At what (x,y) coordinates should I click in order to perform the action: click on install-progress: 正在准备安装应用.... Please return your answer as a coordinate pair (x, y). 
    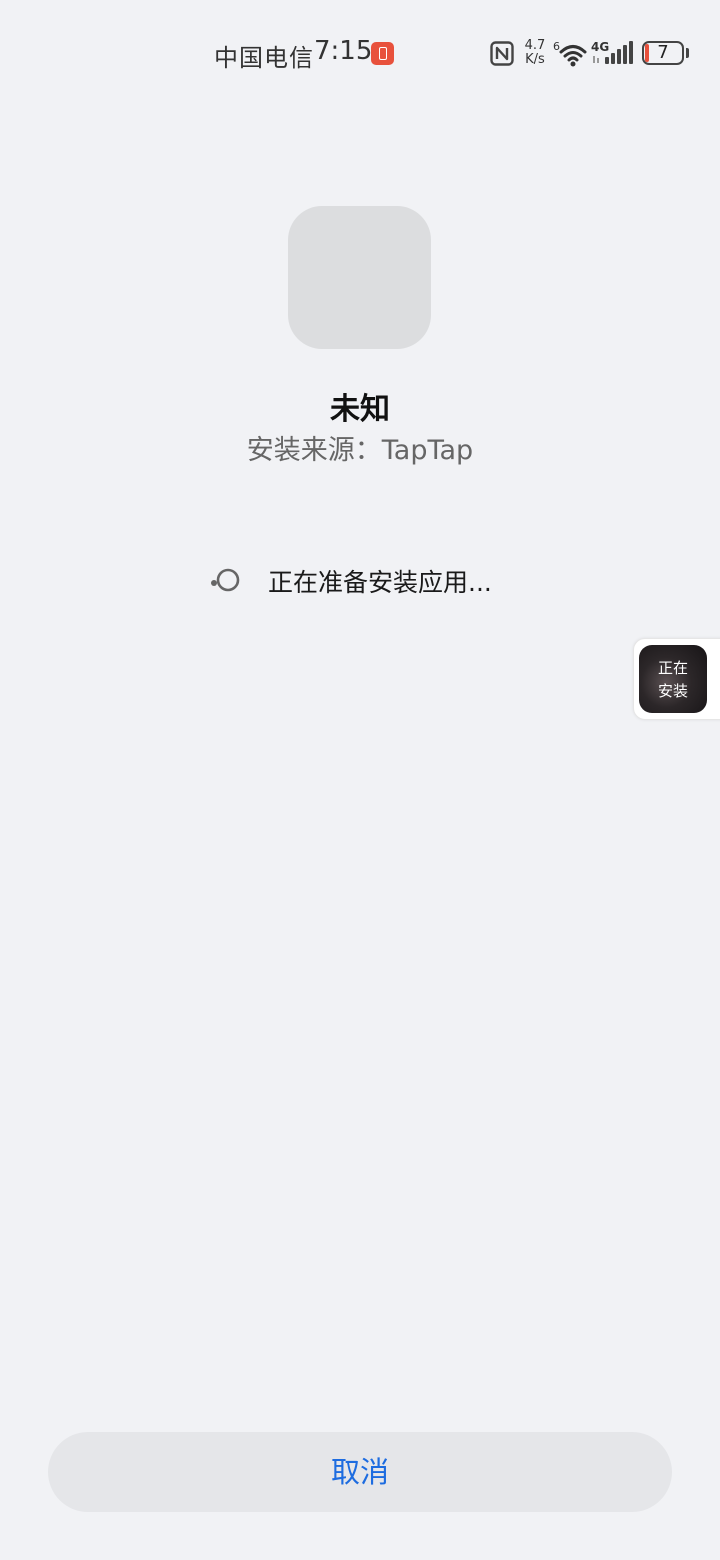
    Looking at the image, I should click on (368, 580).